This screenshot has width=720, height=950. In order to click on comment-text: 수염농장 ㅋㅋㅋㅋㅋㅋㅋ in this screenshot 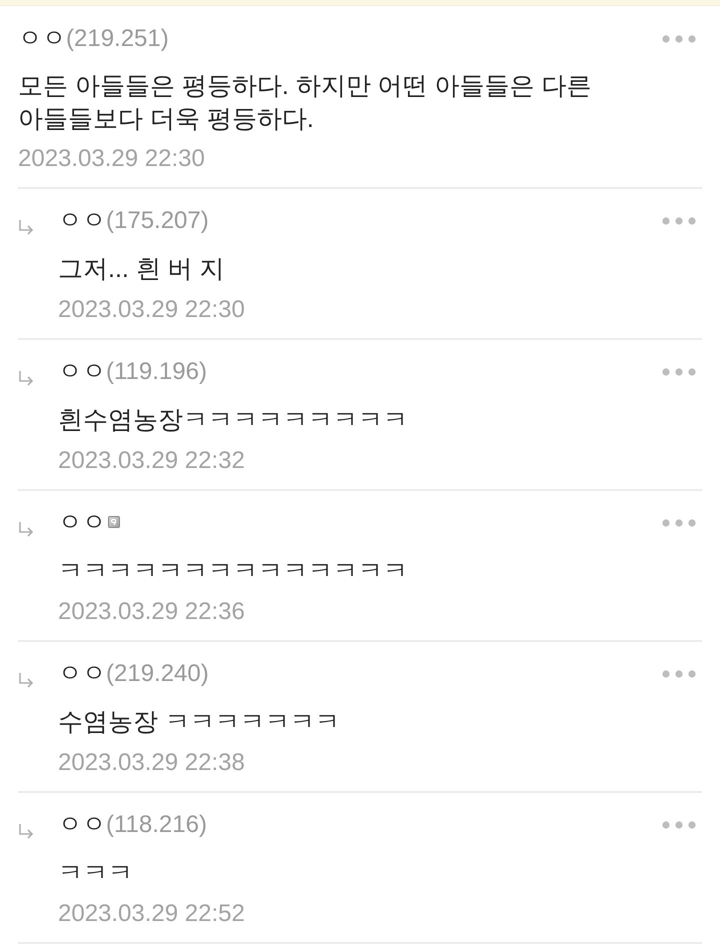, I will do `click(199, 722)`.